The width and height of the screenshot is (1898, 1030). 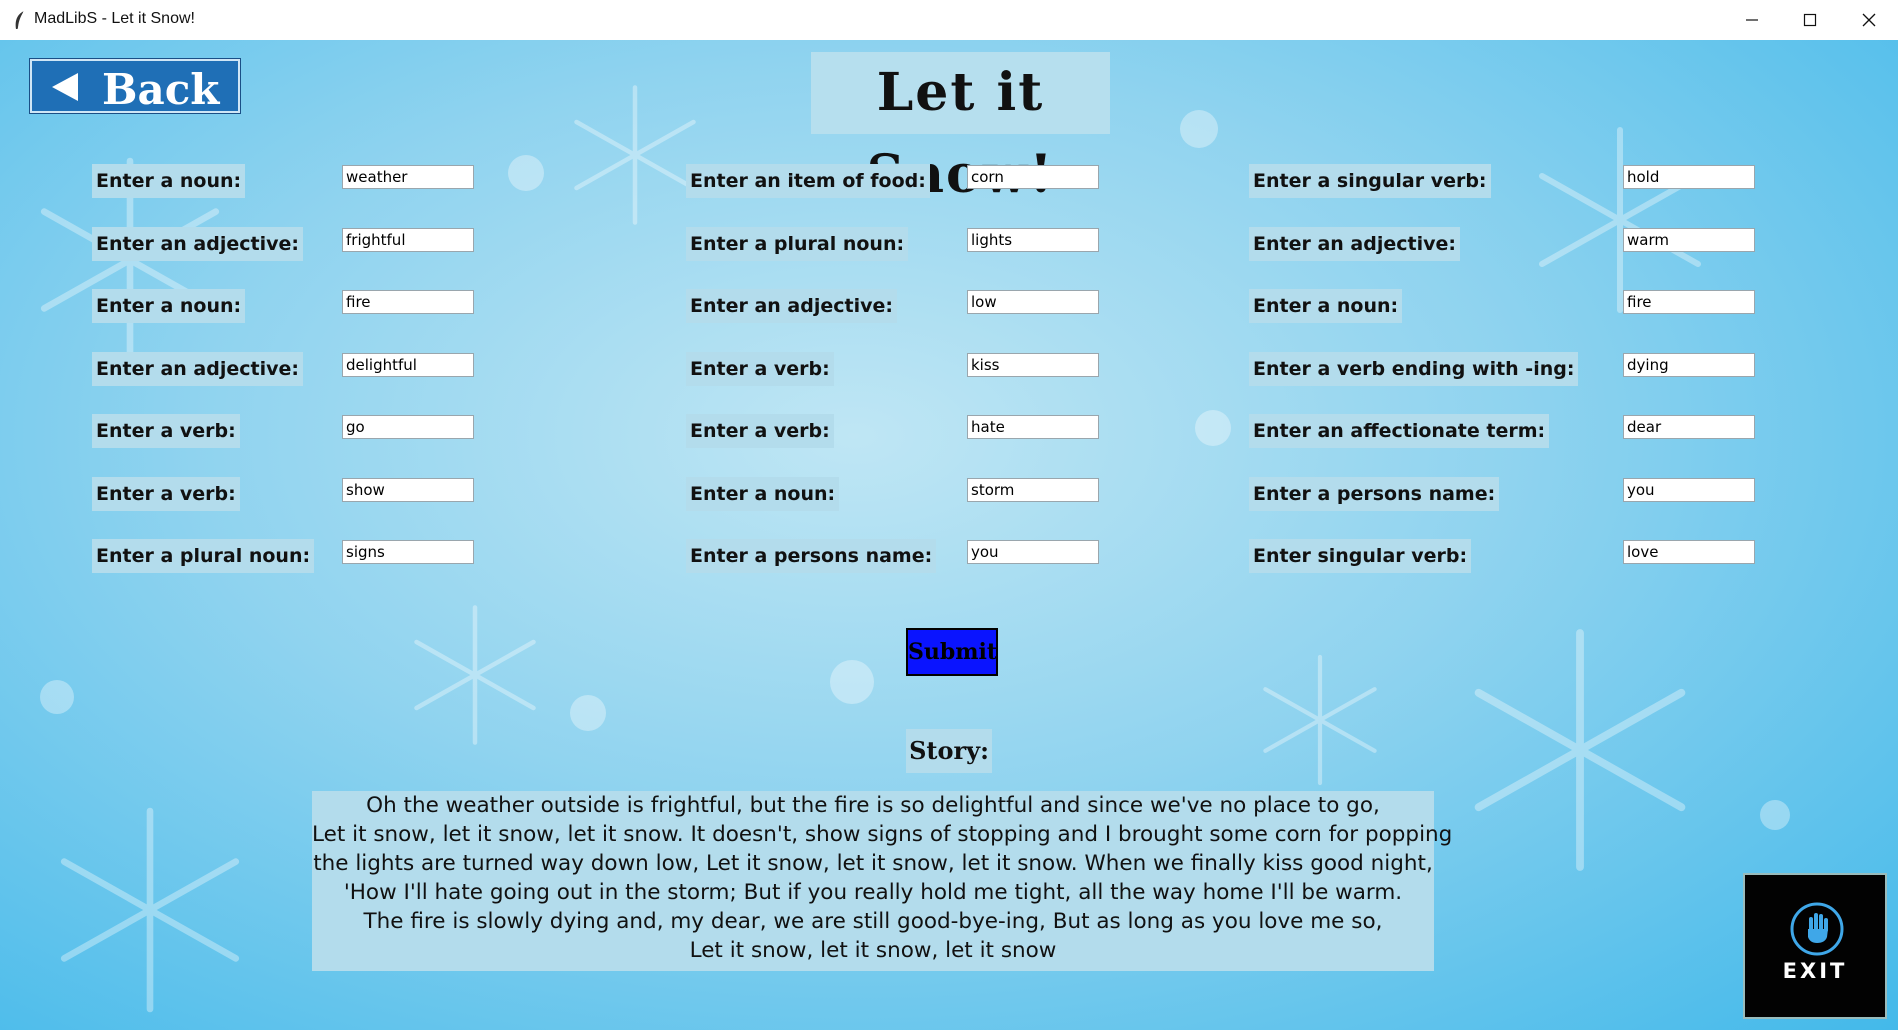 I want to click on field-label: Enter an item of food:, so click(x=808, y=181).